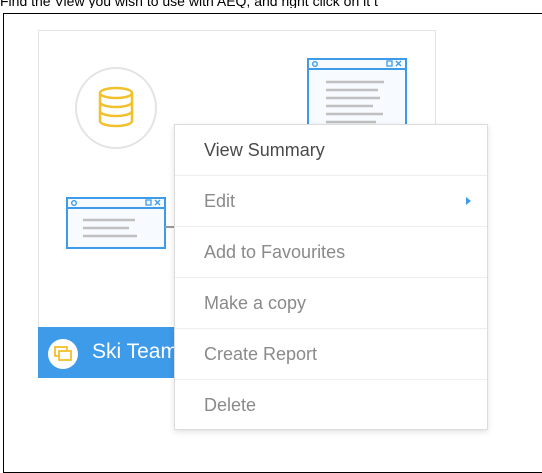 The image size is (542, 473). I want to click on menu-item-delete: Delete, so click(331, 405).